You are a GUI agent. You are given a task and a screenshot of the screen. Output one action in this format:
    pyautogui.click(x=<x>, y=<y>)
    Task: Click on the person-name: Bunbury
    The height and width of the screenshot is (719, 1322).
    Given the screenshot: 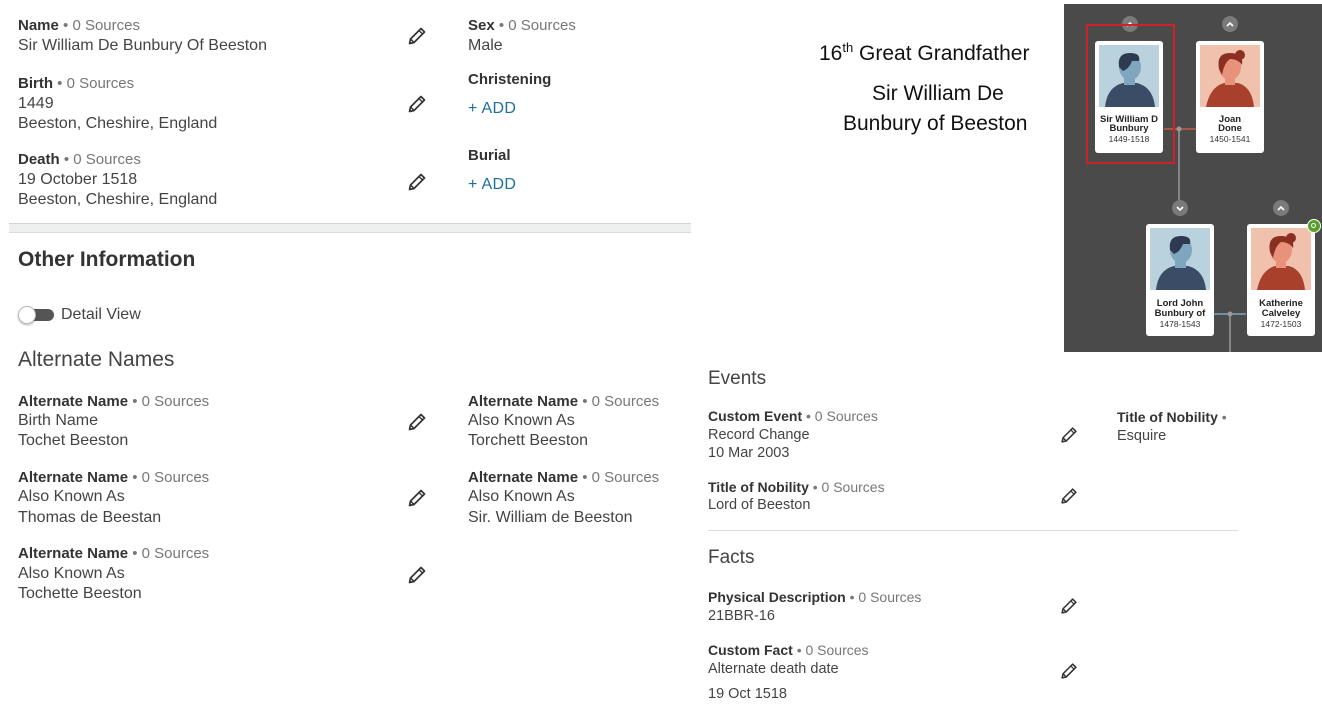 What is the action you would take?
    pyautogui.click(x=1129, y=128)
    